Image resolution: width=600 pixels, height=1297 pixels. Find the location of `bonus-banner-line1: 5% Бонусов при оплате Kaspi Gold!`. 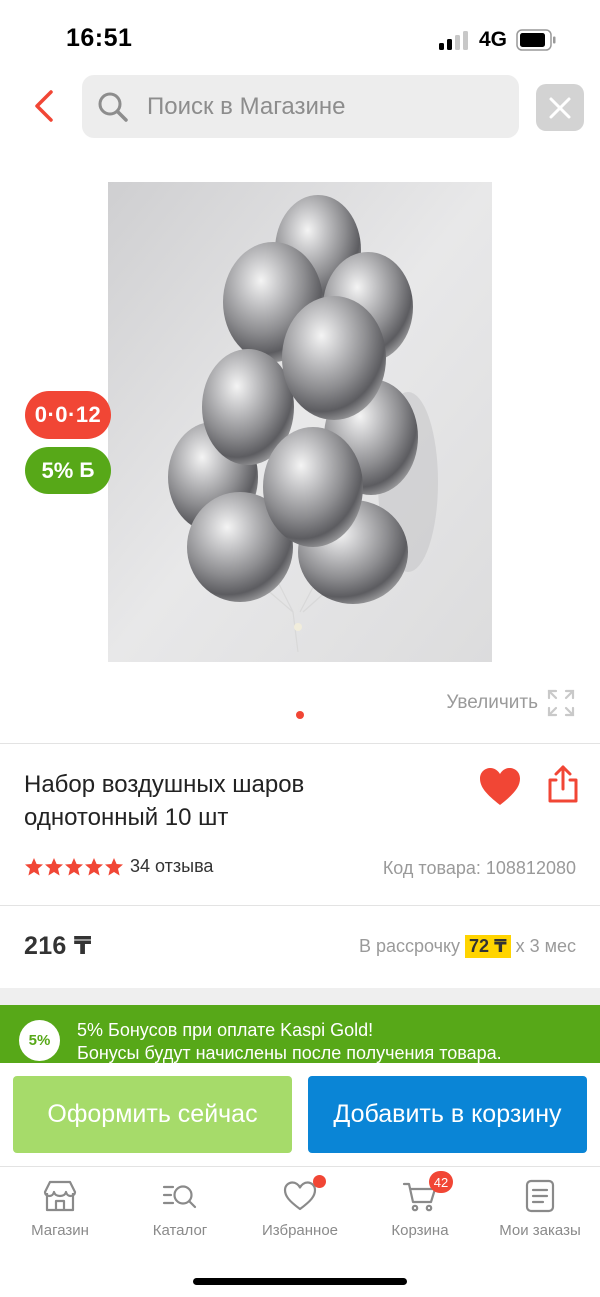

bonus-banner-line1: 5% Бонусов при оплате Kaspi Gold! is located at coordinates (225, 1030).